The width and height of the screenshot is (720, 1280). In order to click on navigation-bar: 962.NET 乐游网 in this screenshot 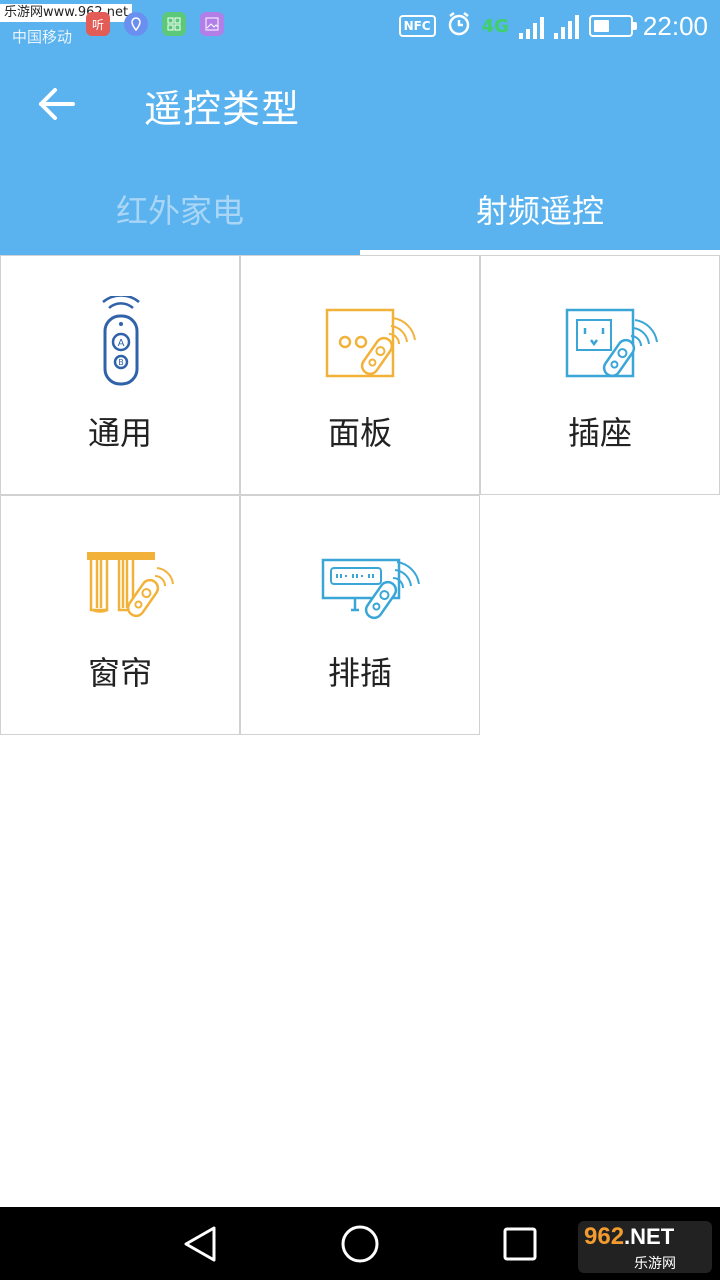, I will do `click(360, 1243)`.